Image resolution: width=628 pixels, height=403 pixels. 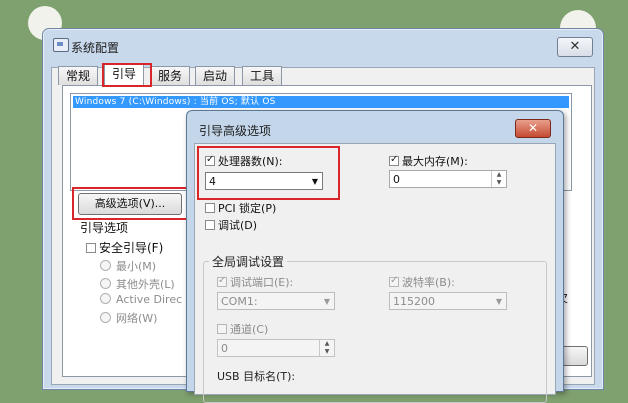 I want to click on pci-lock-label: PCI 锁定(P), so click(x=247, y=208).